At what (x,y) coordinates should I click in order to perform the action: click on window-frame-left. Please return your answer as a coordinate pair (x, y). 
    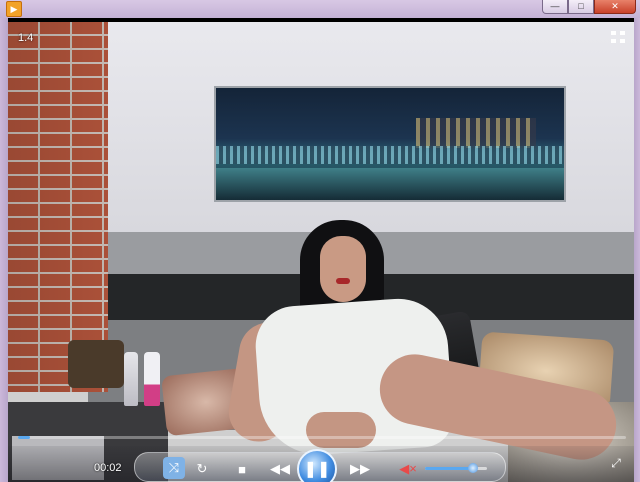
    Looking at the image, I should click on (4, 250).